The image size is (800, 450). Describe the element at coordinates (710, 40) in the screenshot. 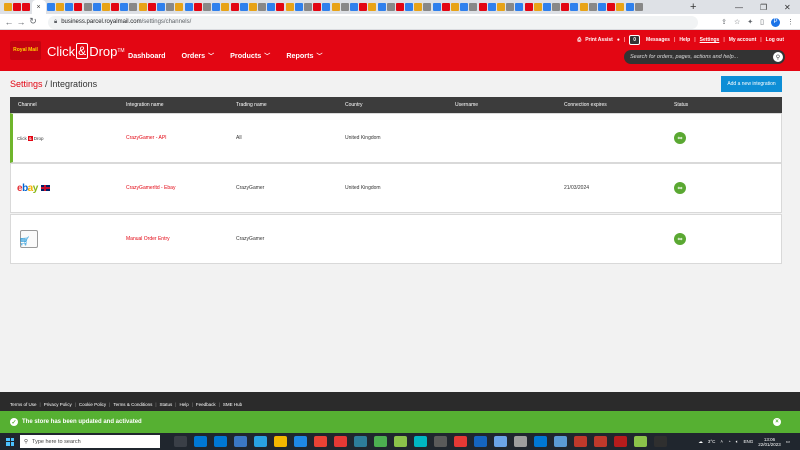

I see `settings-link: Settings` at that location.